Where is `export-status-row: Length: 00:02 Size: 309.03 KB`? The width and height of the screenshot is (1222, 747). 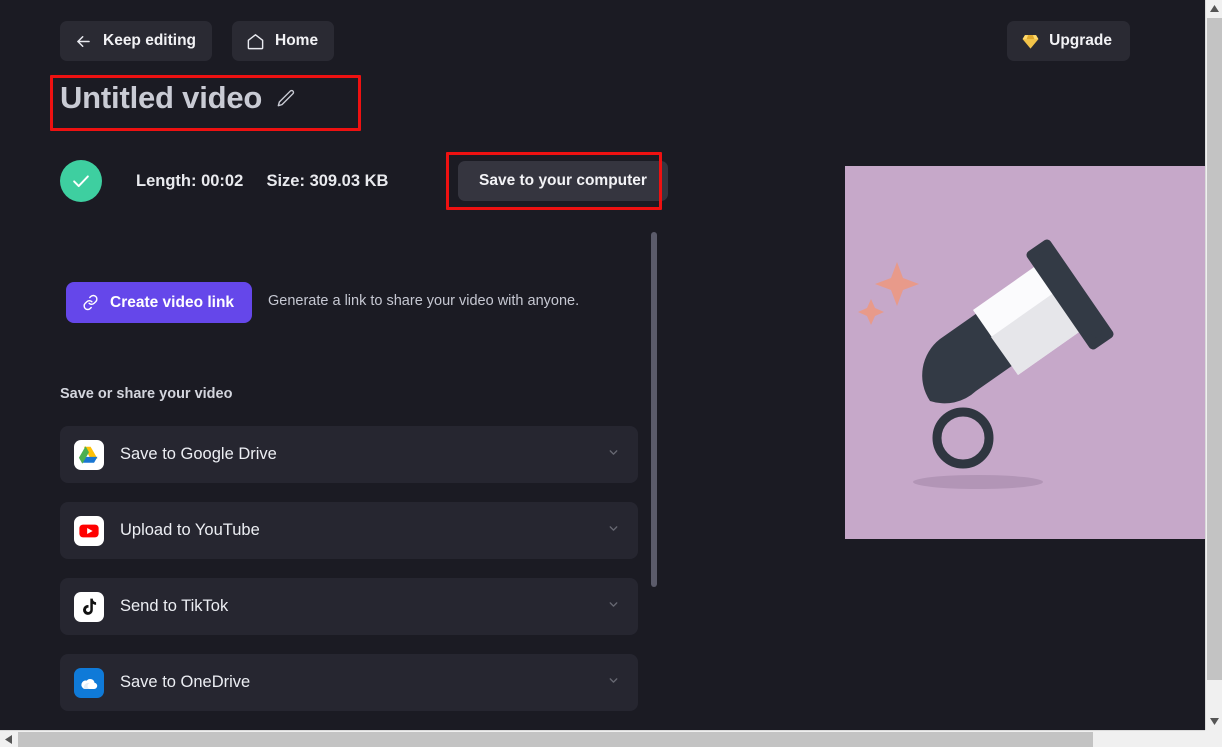
export-status-row: Length: 00:02 Size: 309.03 KB is located at coordinates (224, 181).